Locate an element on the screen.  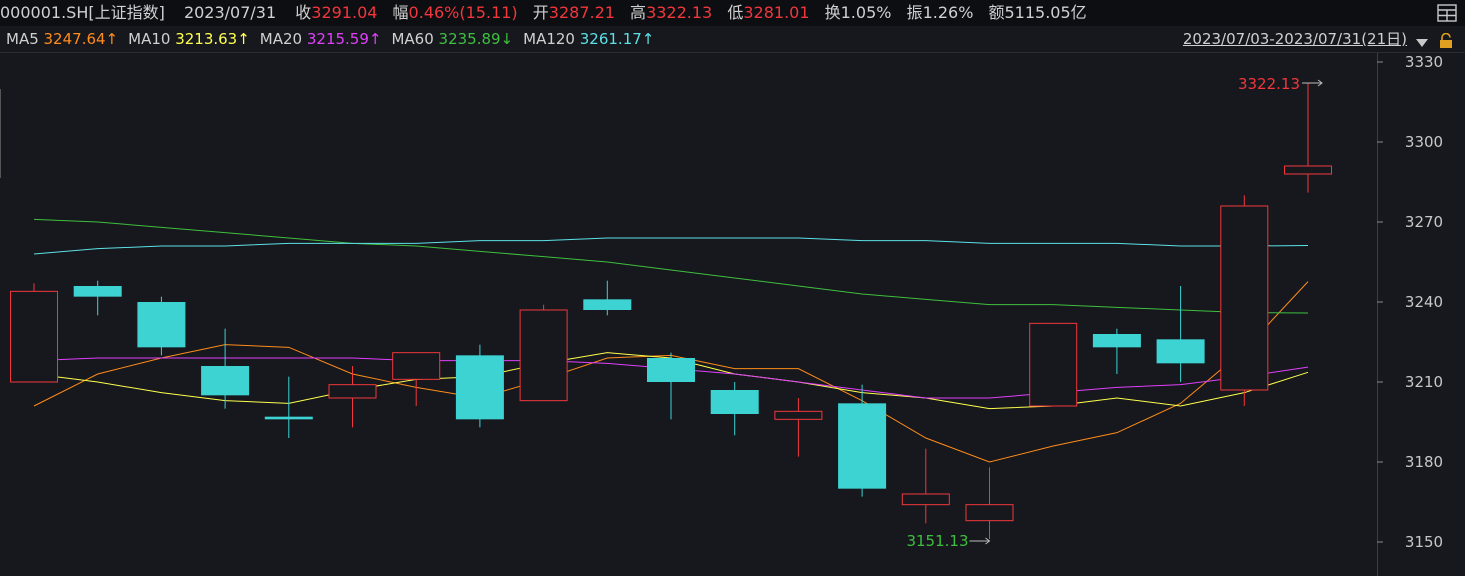
ma-legend-label-ma120: MA120 is located at coordinates (551, 39).